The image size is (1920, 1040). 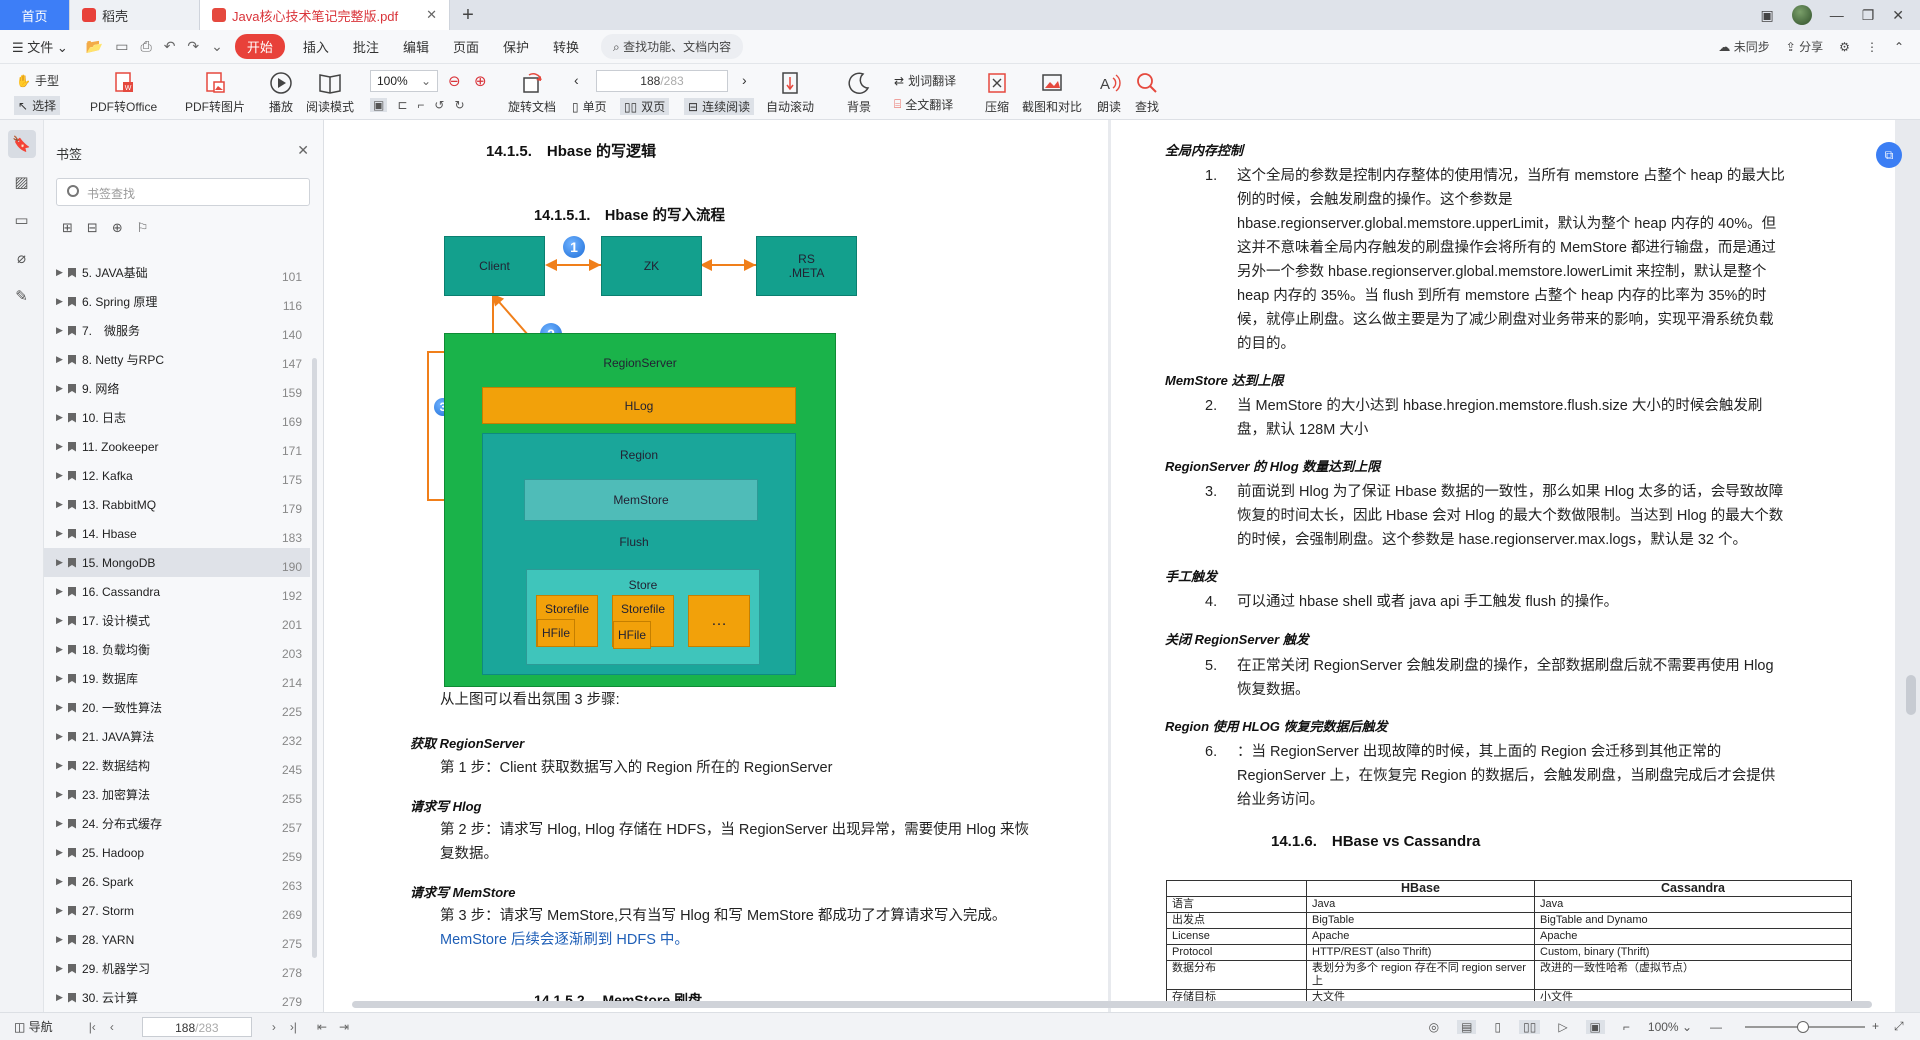 I want to click on zoom-in-icon: ⊕, so click(x=480, y=81).